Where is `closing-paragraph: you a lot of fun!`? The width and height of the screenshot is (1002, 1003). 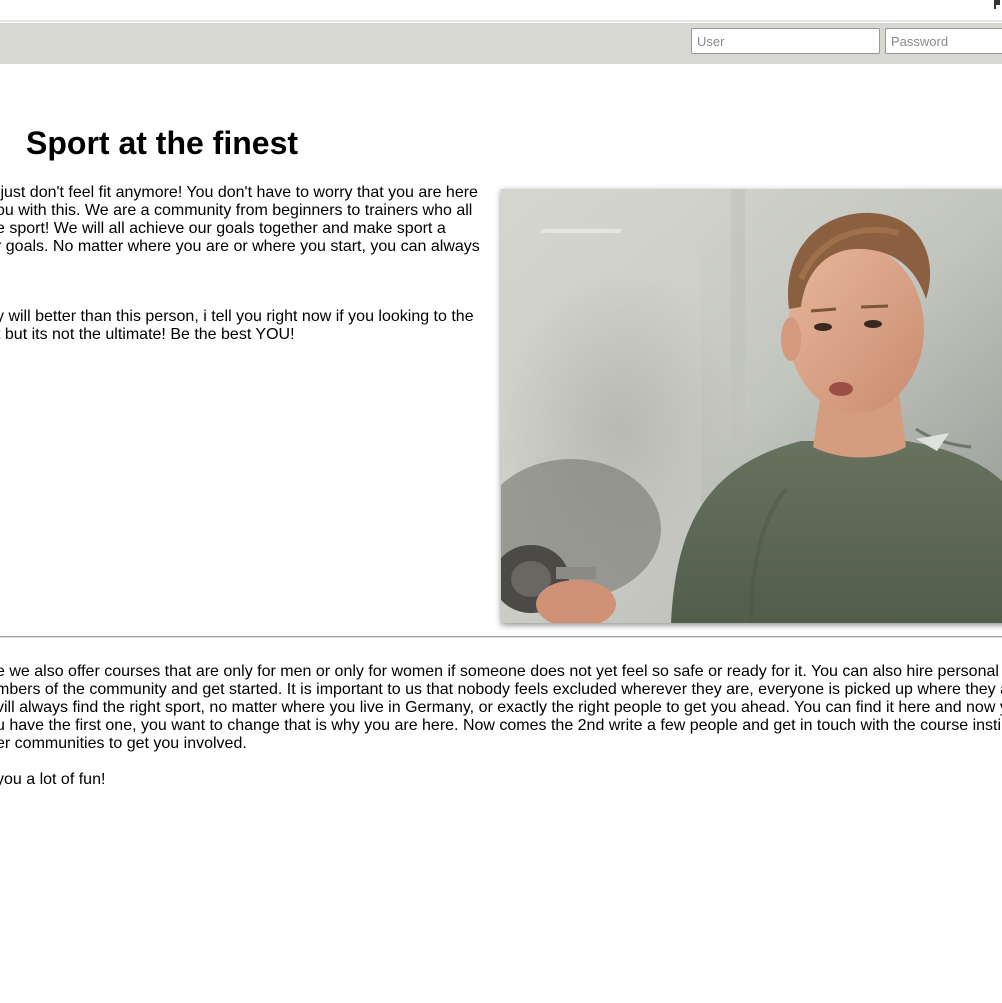 closing-paragraph: you a lot of fun! is located at coordinates (52, 780).